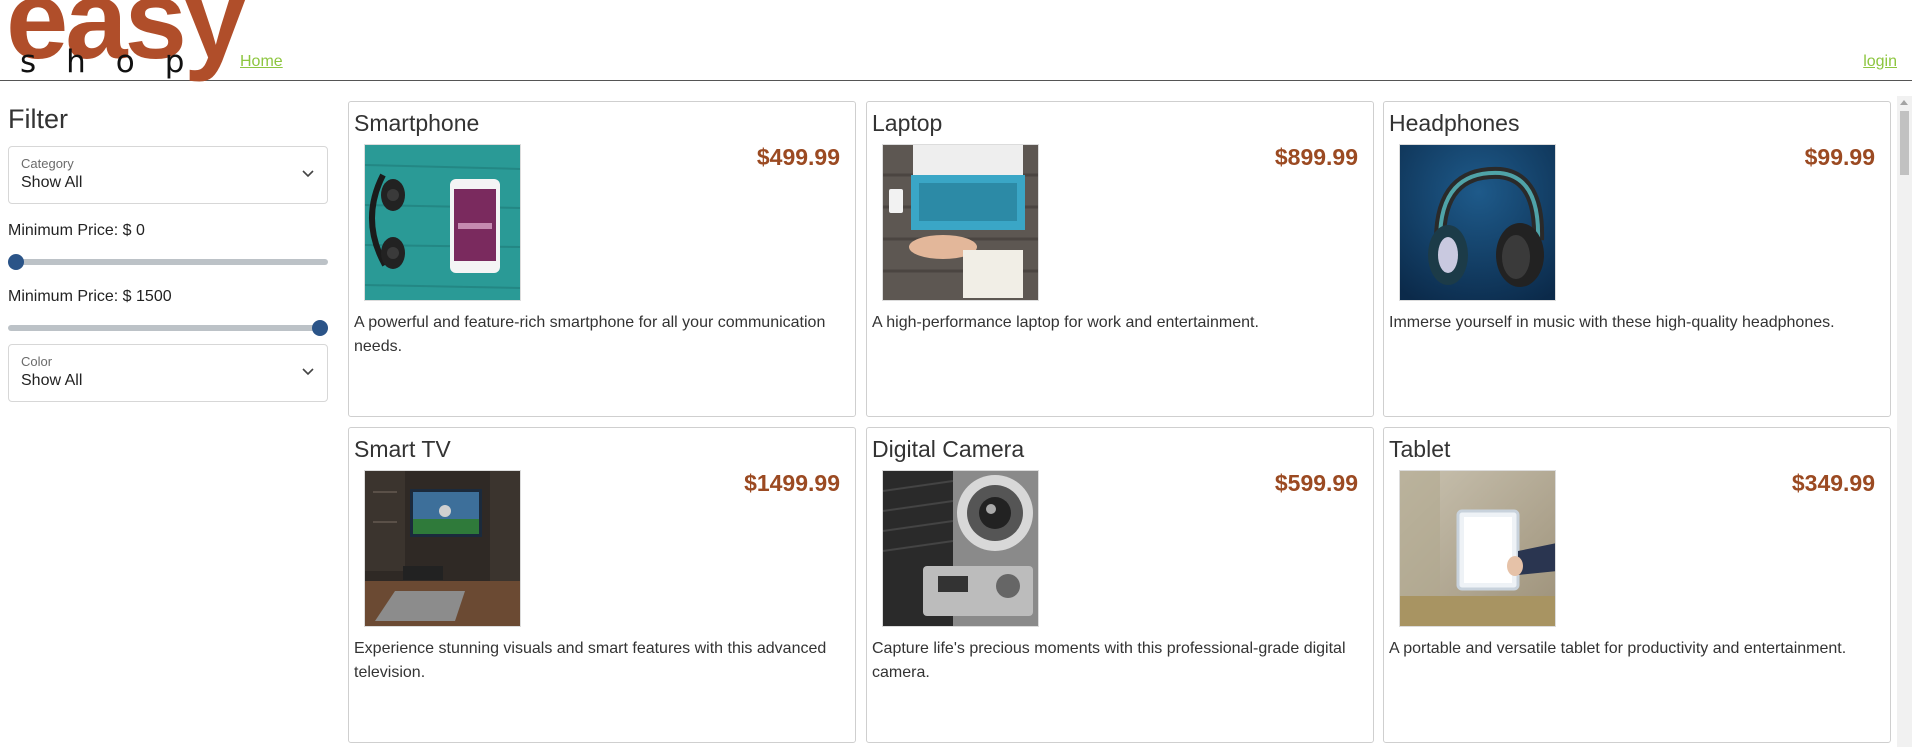 This screenshot has width=1912, height=747. I want to click on logo-wordmark-shop: shop, so click(117, 62).